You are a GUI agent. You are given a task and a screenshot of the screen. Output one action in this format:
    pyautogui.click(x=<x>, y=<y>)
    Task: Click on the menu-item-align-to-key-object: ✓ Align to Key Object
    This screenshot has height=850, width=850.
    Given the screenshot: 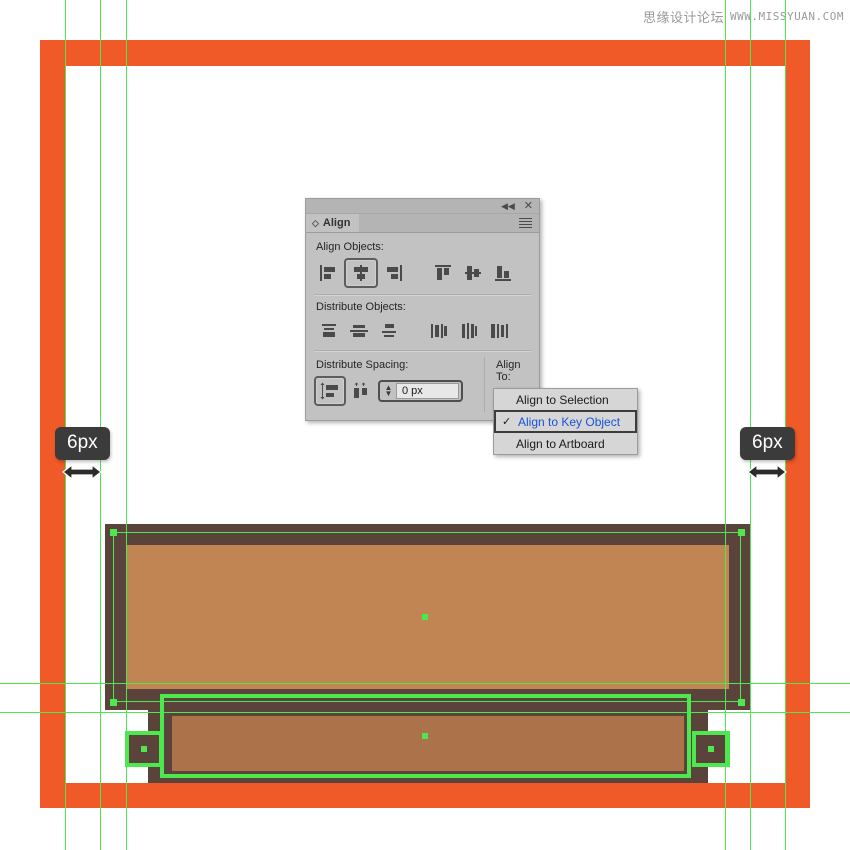 What is the action you would take?
    pyautogui.click(x=565, y=421)
    